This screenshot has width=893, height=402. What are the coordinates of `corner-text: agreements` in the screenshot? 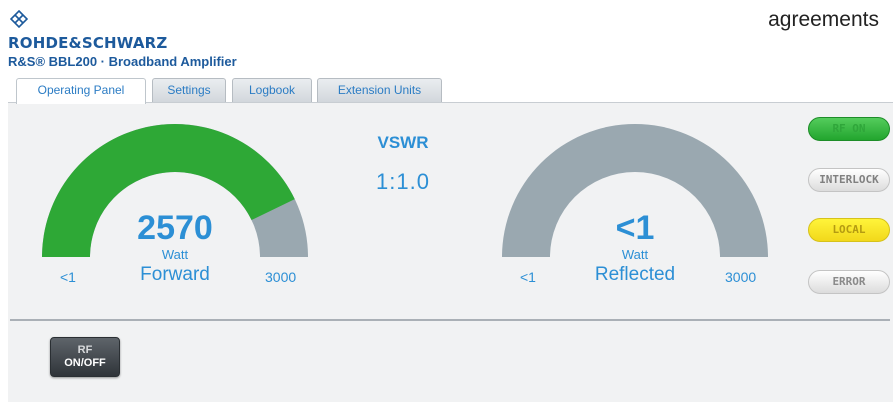 It's located at (823, 19).